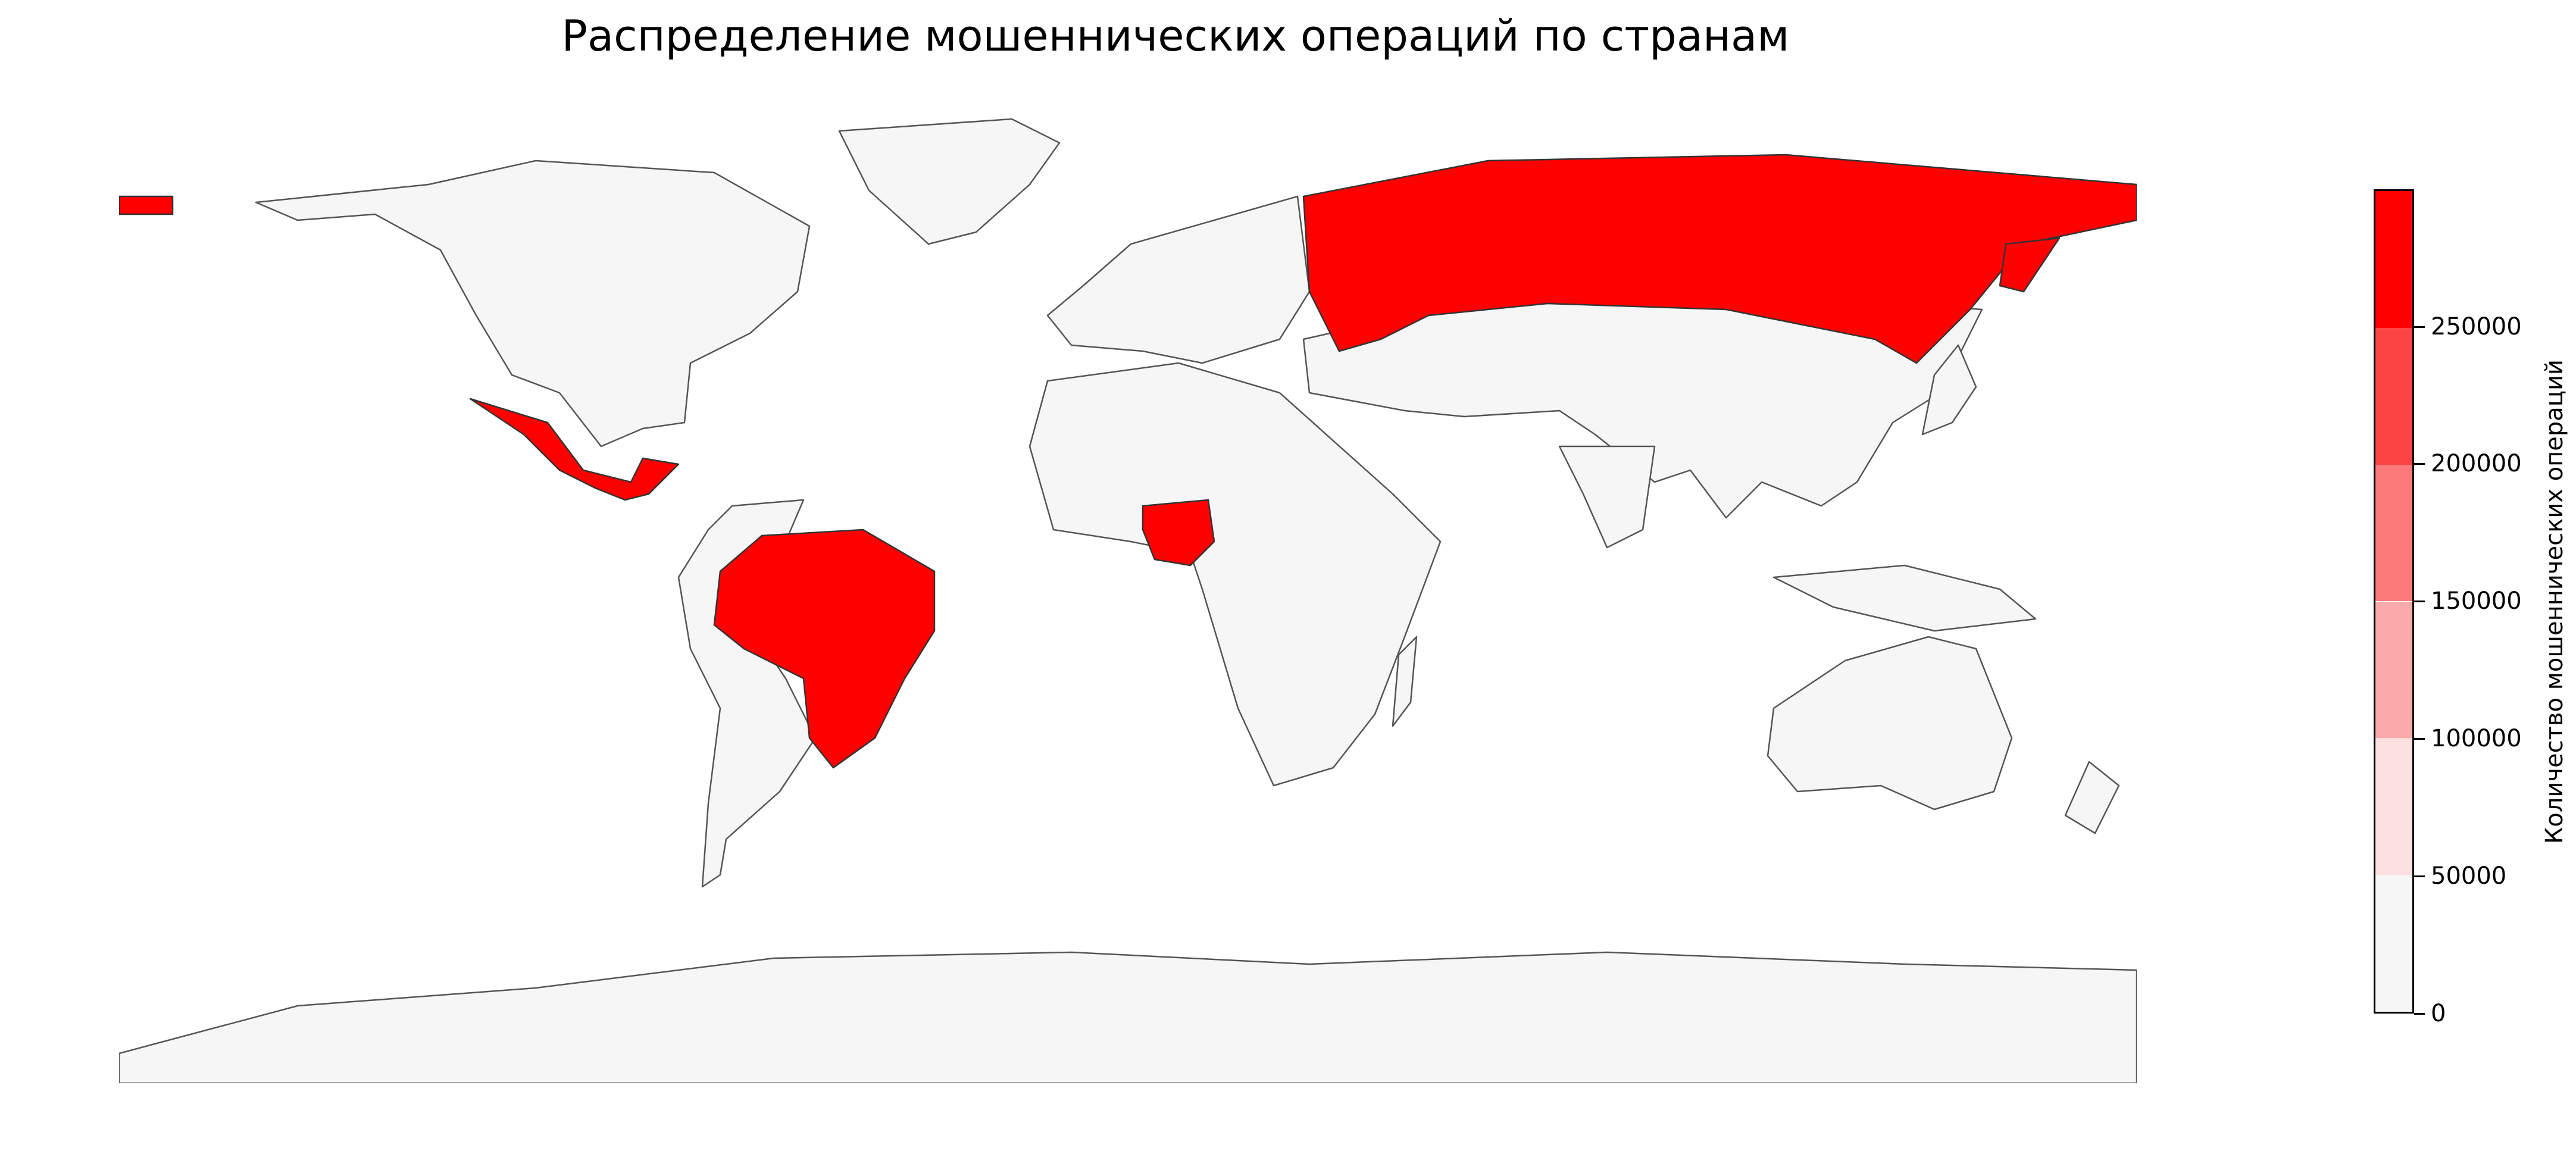 This screenshot has height=1154, width=2576. I want to click on colorbar-tick-label: 50000, so click(2469, 876).